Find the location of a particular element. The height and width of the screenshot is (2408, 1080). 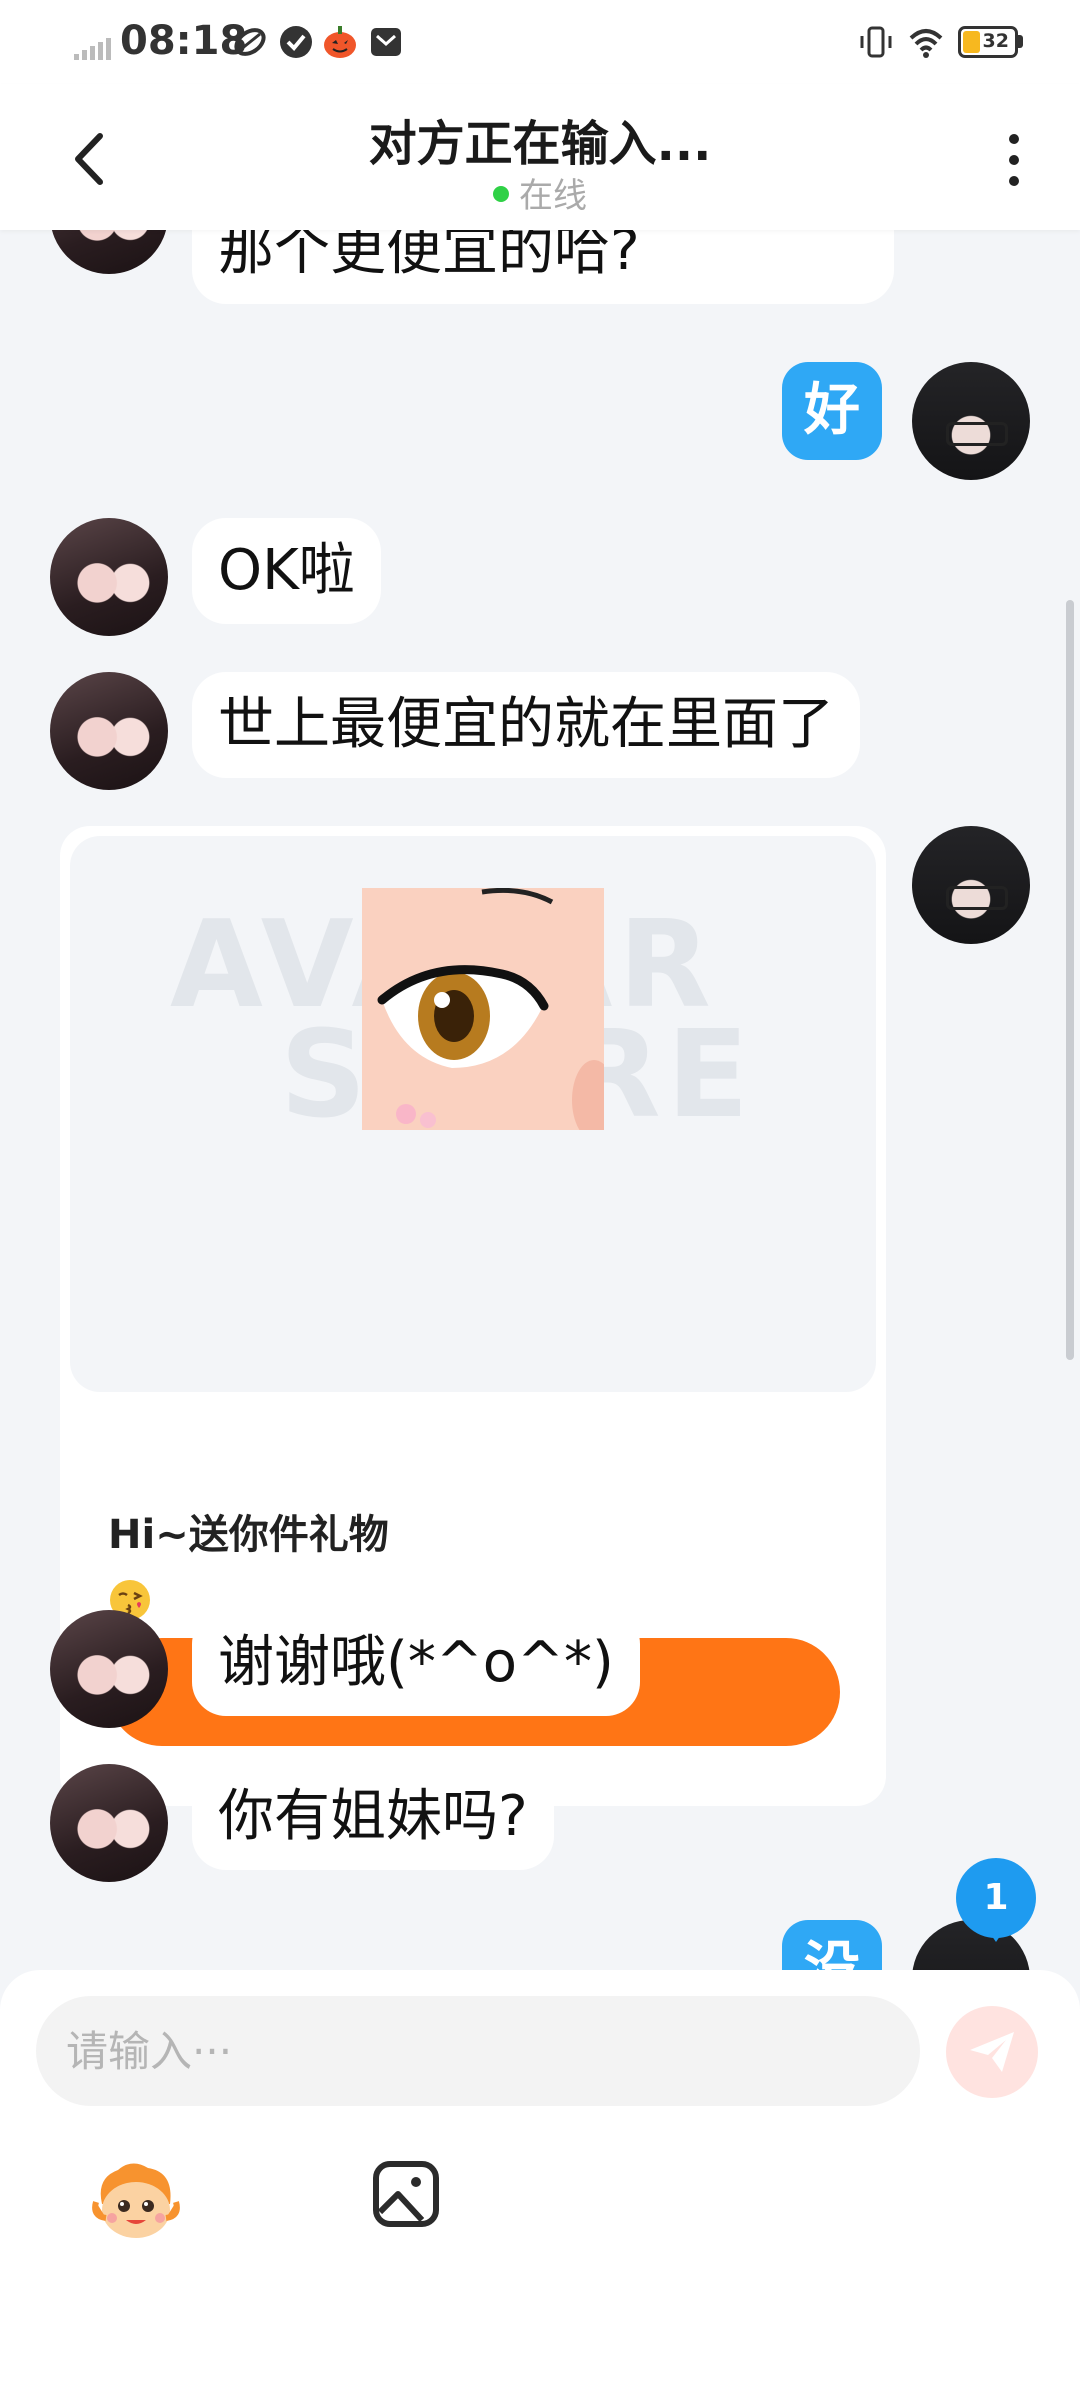

online-status: 在线 is located at coordinates (540, 192).